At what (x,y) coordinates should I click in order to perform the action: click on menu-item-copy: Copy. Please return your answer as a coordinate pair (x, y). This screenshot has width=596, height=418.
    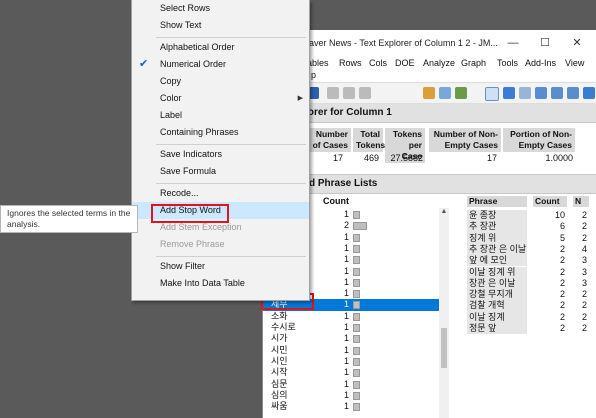
    Looking at the image, I should click on (220, 81).